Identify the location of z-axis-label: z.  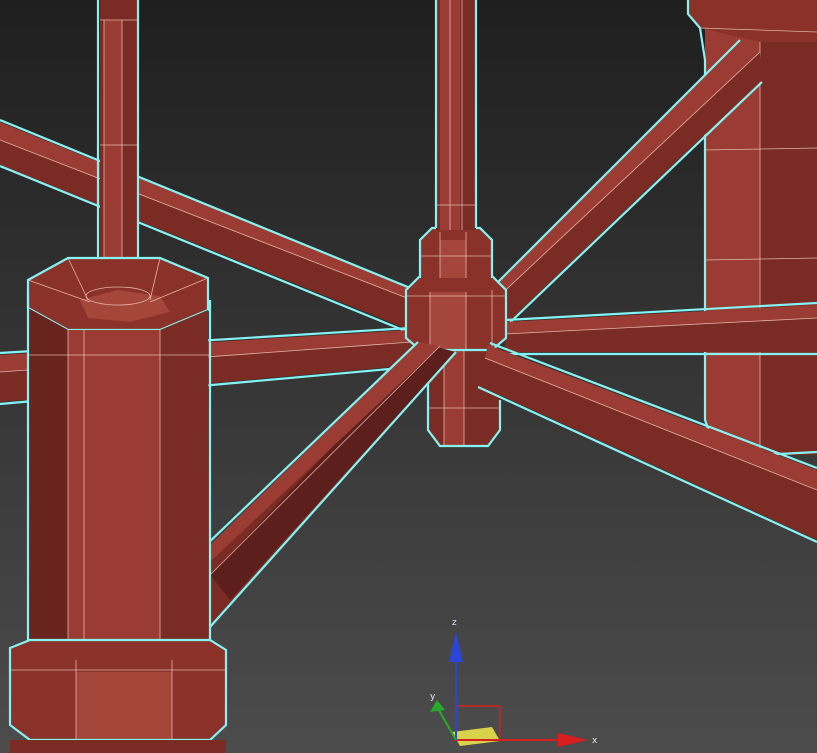
(454, 623).